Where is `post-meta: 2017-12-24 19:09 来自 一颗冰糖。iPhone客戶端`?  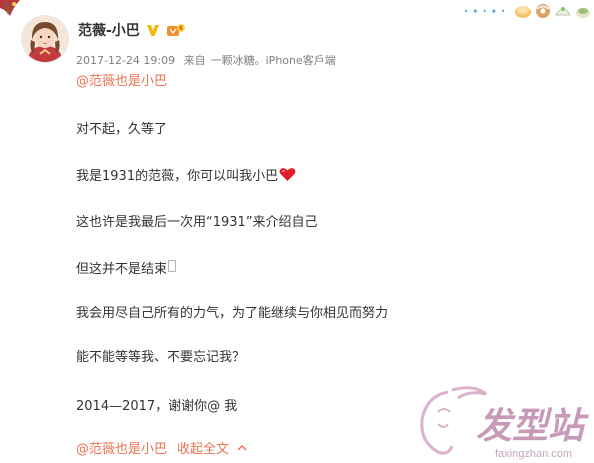
post-meta: 2017-12-24 19:09 来自 一颗冰糖。iPhone客戶端 is located at coordinates (206, 60).